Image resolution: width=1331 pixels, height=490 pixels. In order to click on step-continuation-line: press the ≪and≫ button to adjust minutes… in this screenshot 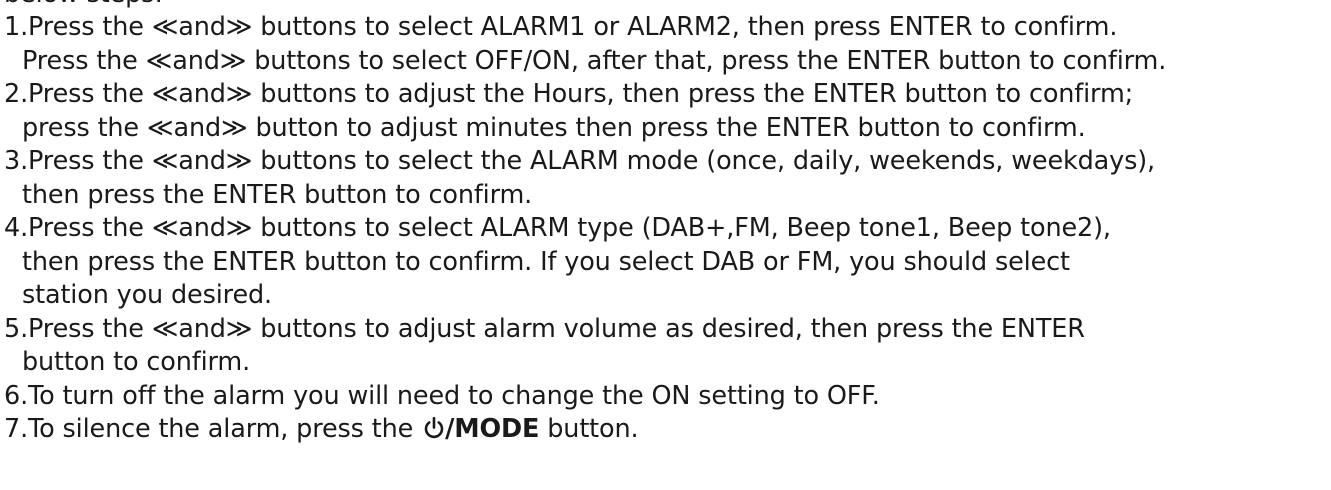, I will do `click(665, 129)`.